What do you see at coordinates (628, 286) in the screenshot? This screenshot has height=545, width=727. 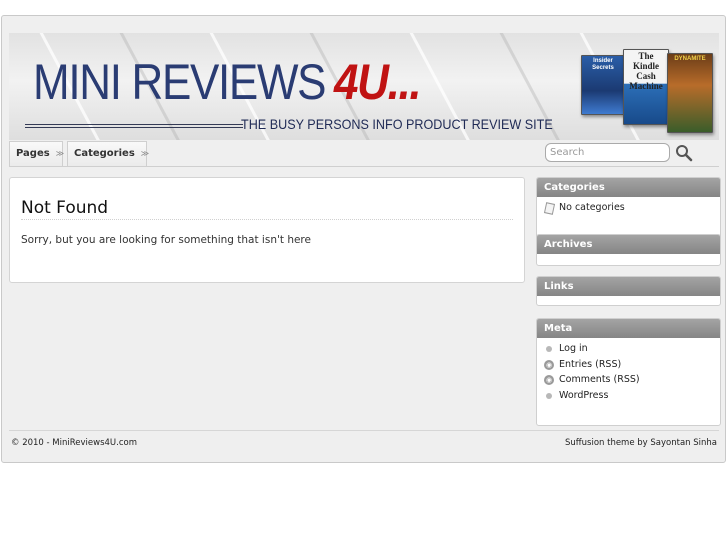 I see `widget-title: Links` at bounding box center [628, 286].